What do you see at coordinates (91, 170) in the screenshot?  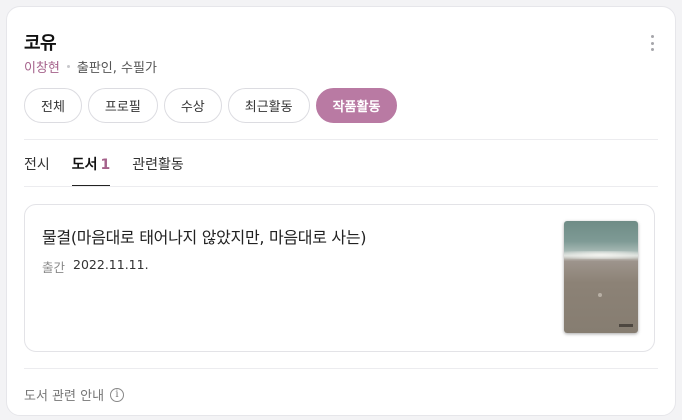 I see `tab-books: 도서 1` at bounding box center [91, 170].